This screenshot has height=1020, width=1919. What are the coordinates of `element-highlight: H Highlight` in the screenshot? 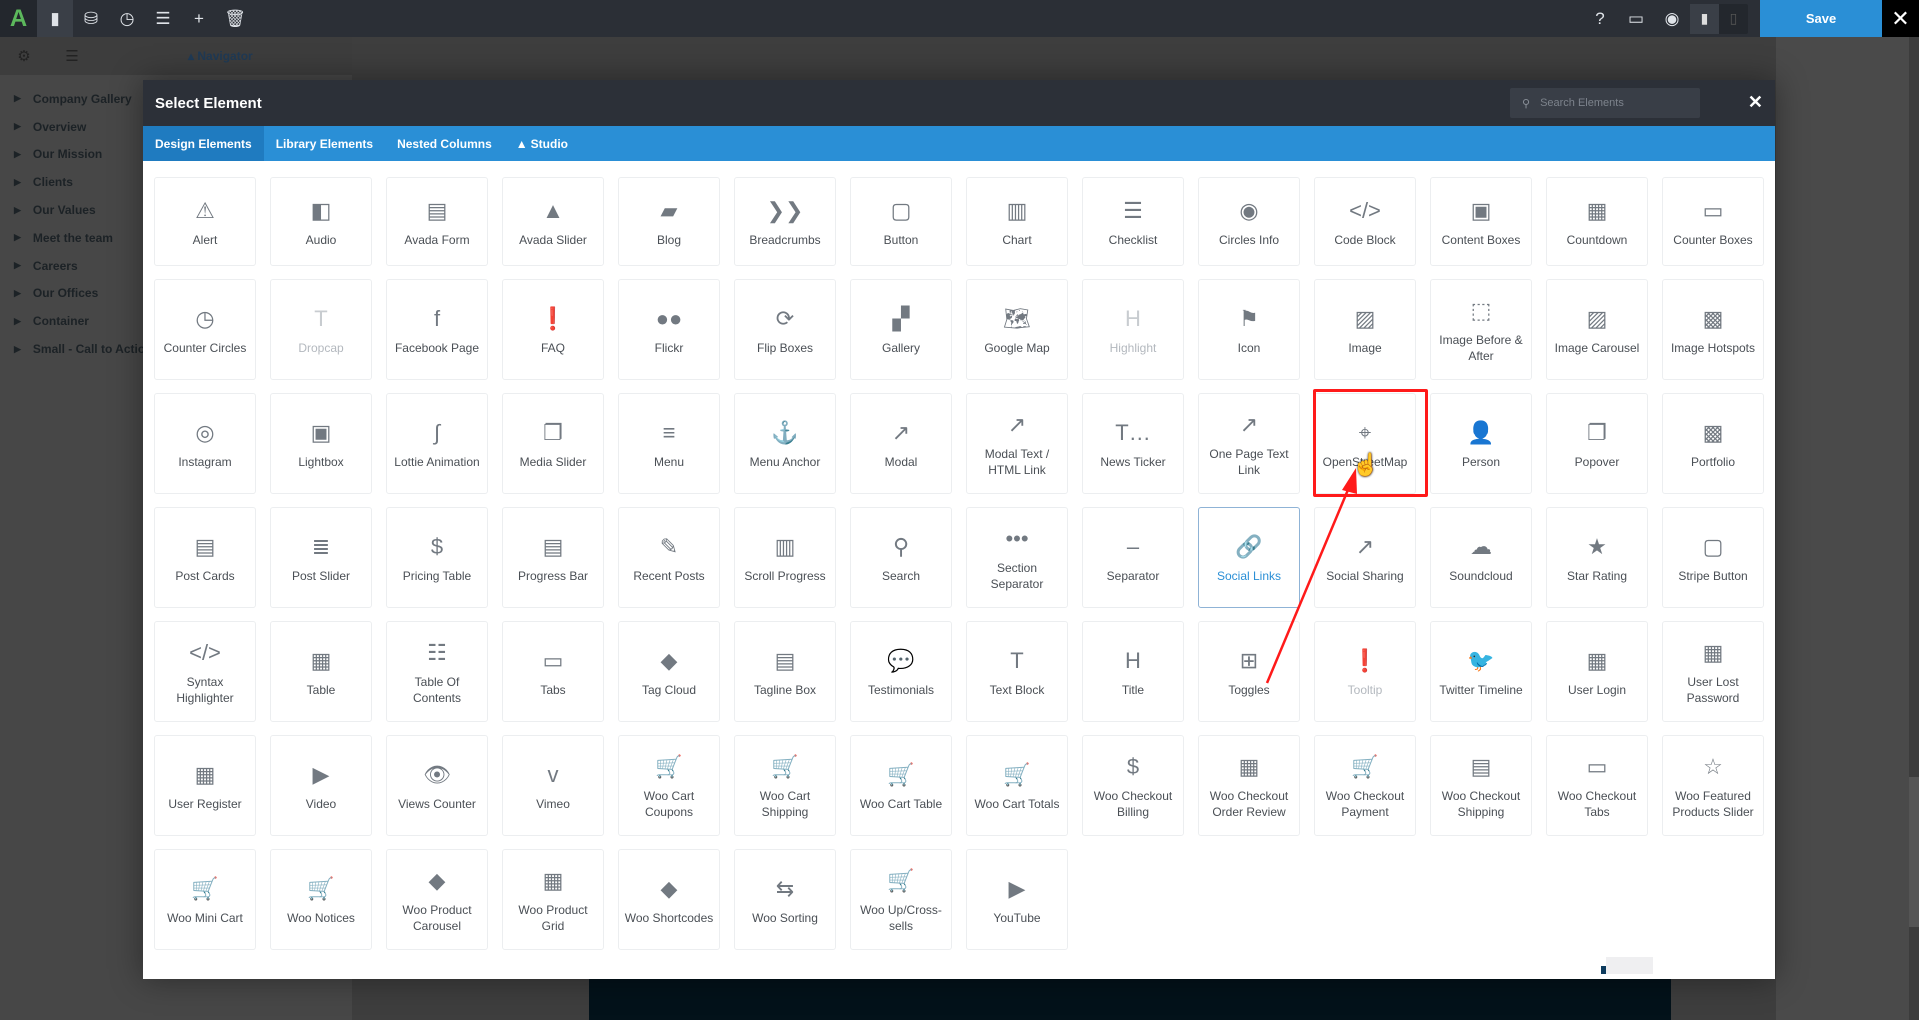 It's located at (1133, 329).